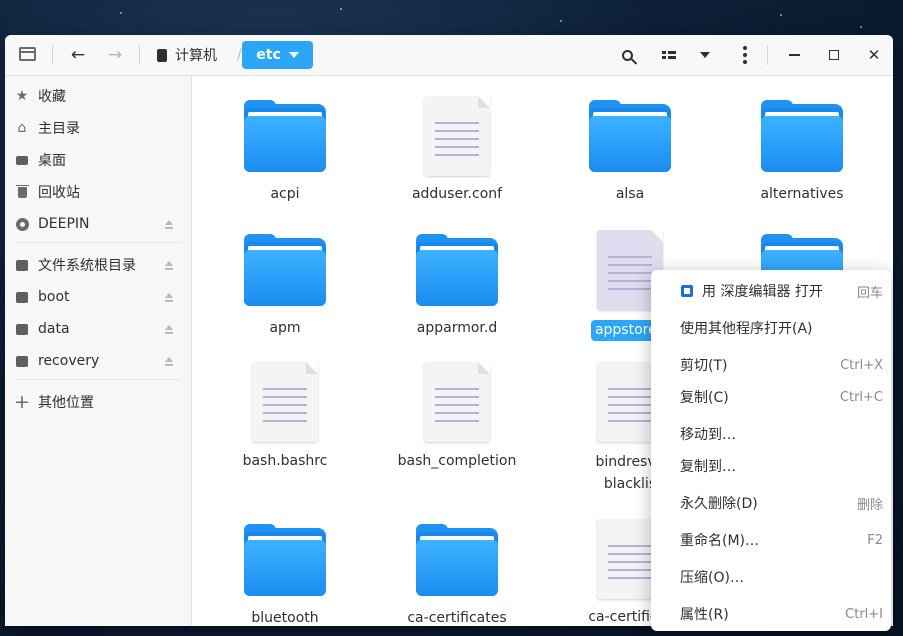 The height and width of the screenshot is (636, 903). I want to click on file-name: ca-certificates, so click(457, 618).